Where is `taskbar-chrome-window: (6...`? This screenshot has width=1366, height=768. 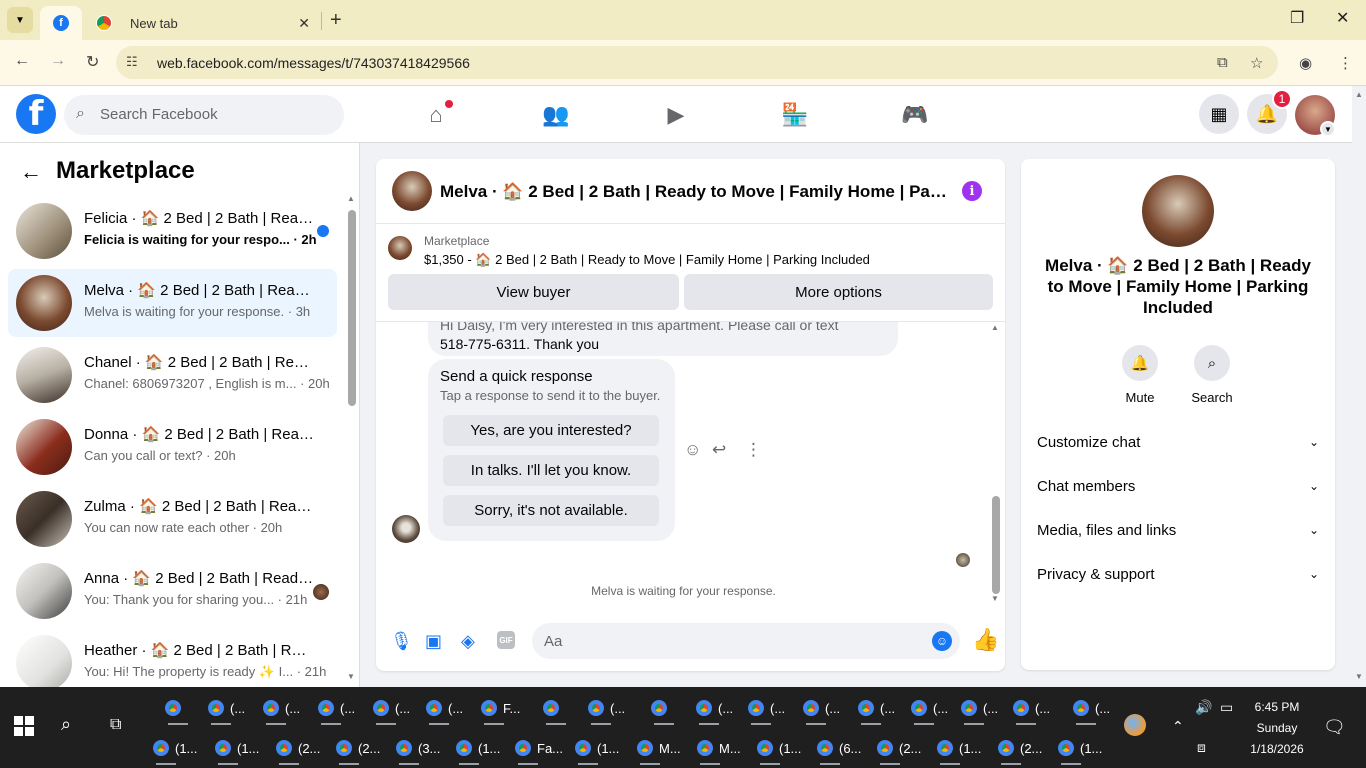 taskbar-chrome-window: (6... is located at coordinates (837, 749).